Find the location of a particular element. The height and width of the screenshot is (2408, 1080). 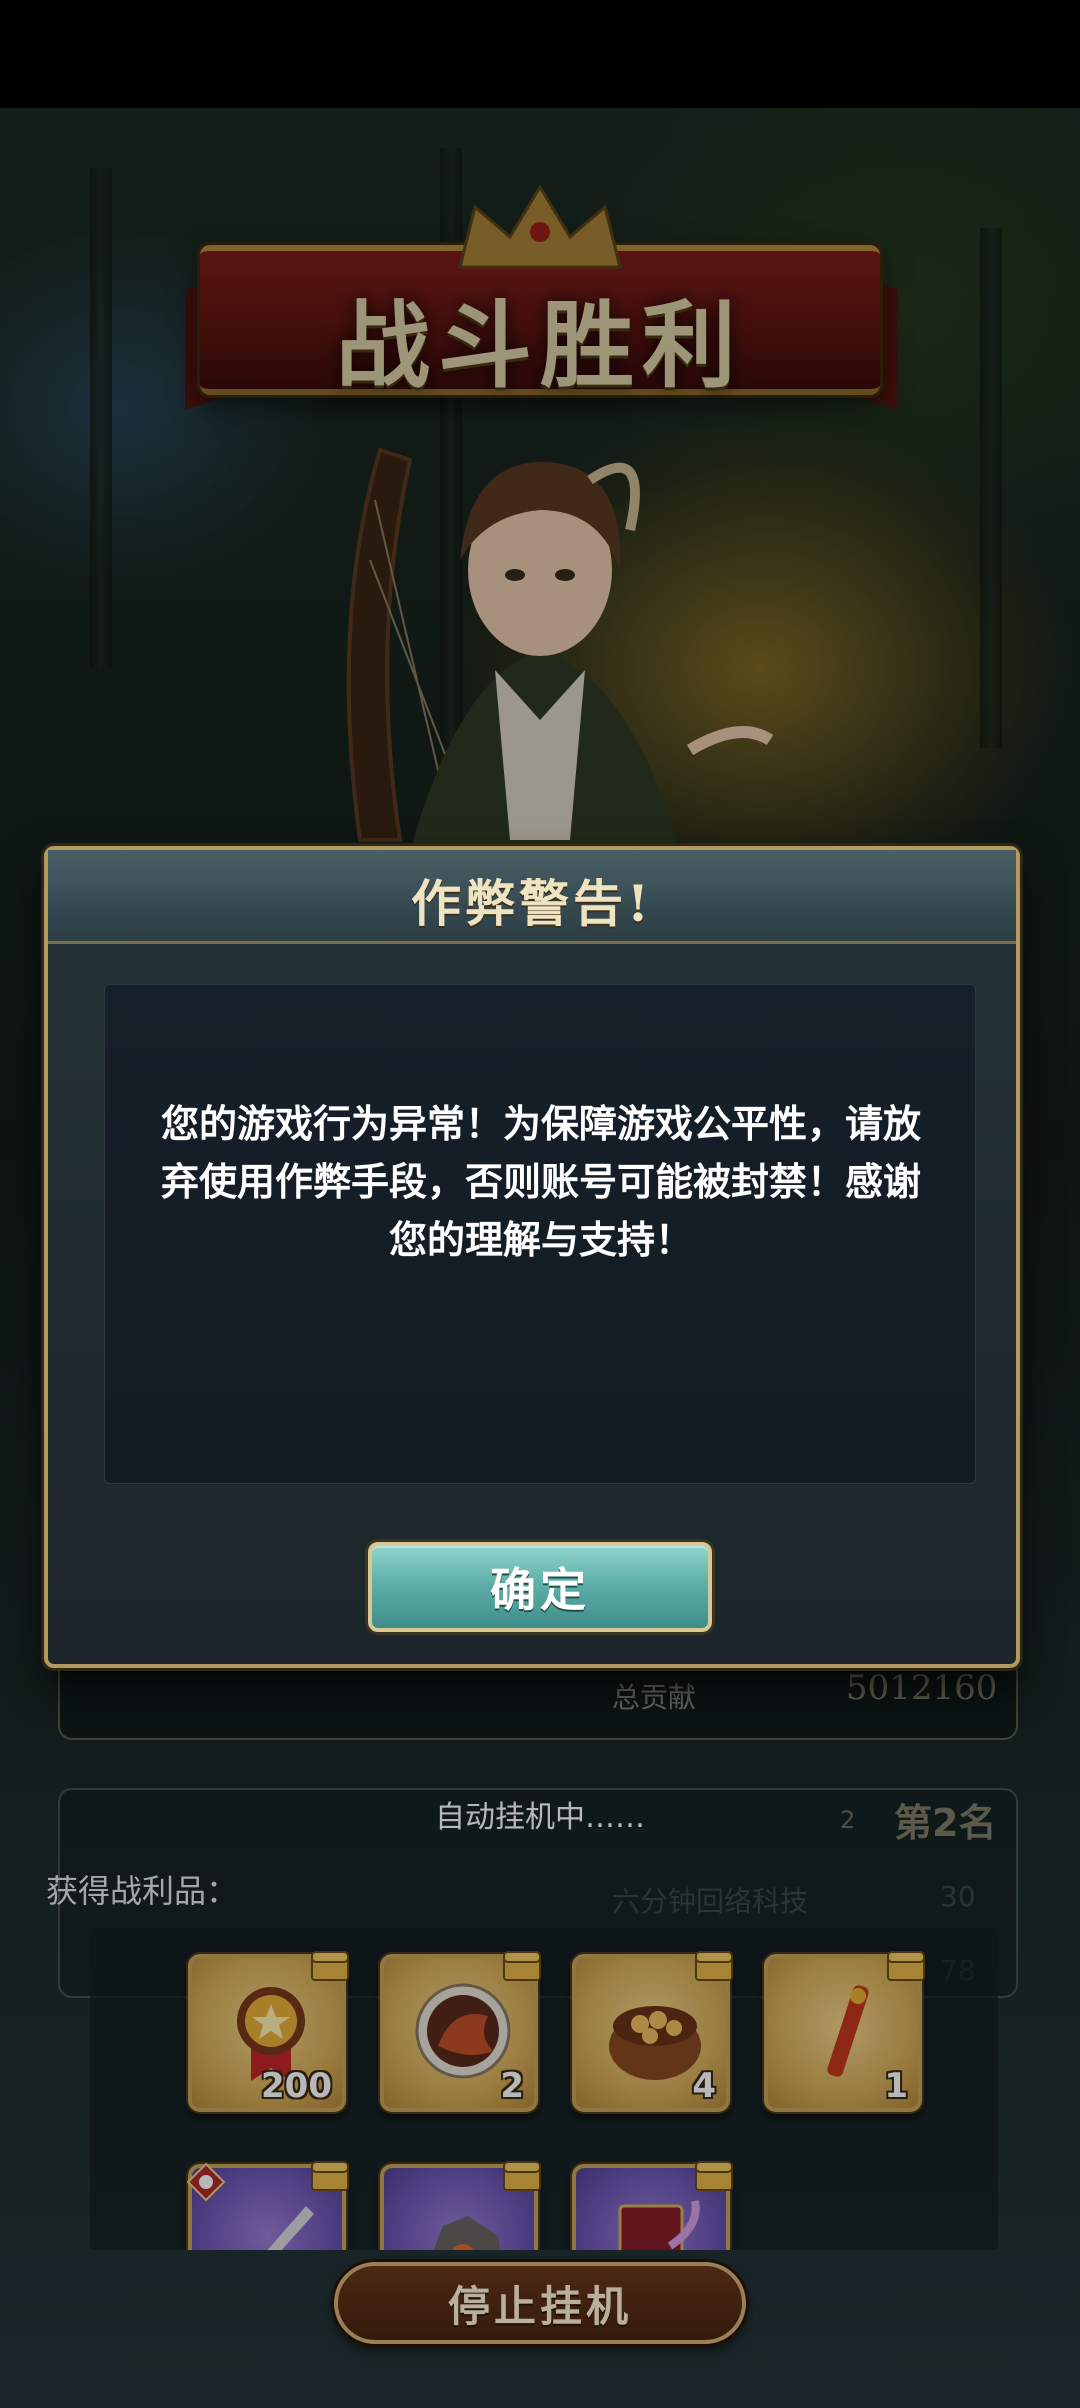

dialog-message-line: 弃使用作弊手段，否则账号可能被封禁！感谢 is located at coordinates (540, 1182).